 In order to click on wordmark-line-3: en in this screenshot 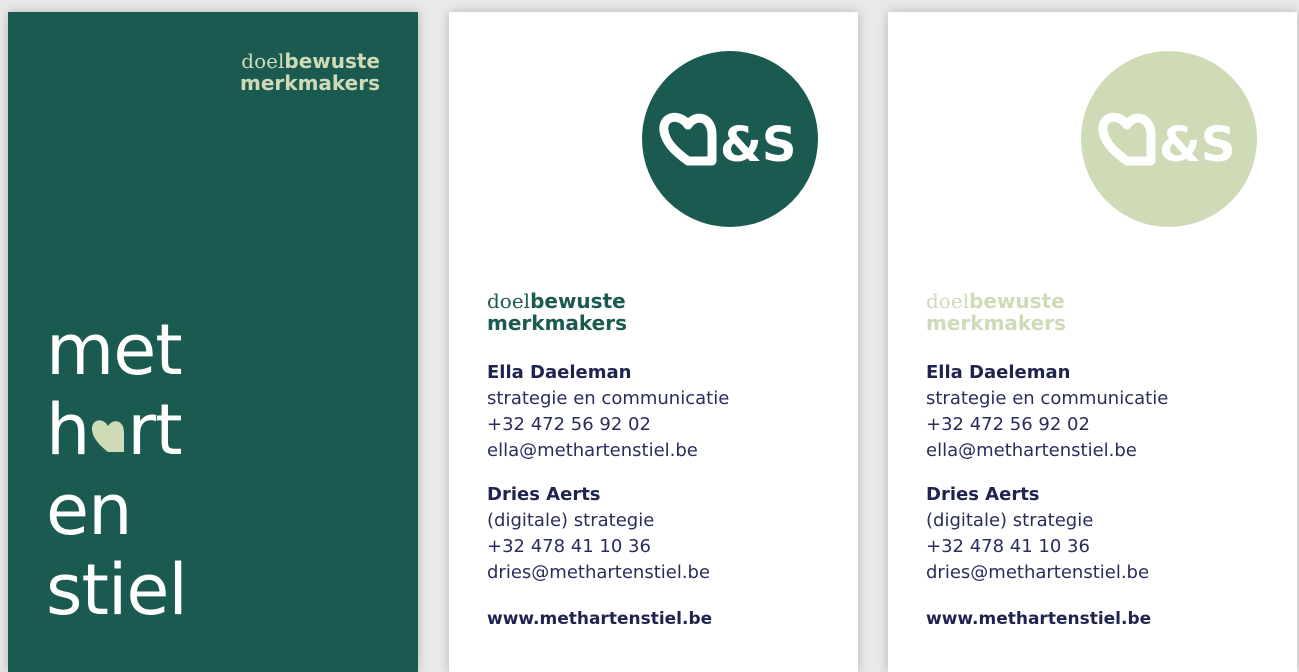, I will do `click(89, 510)`.